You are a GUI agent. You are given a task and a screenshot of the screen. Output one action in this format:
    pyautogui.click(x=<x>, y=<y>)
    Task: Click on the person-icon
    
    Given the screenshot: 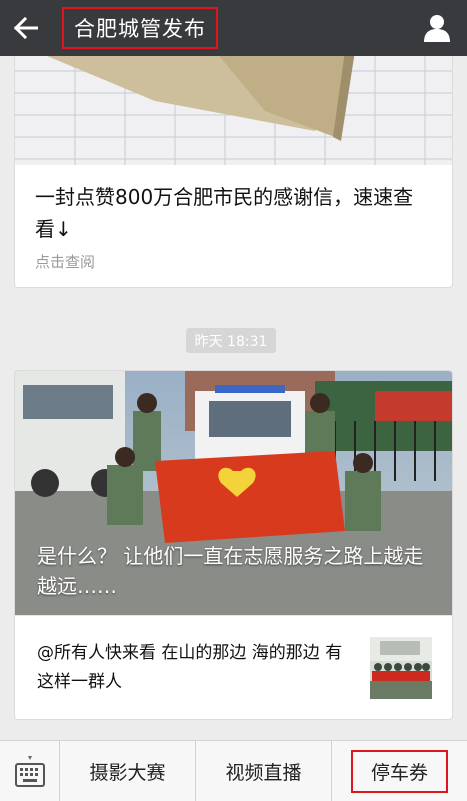 What is the action you would take?
    pyautogui.click(x=437, y=28)
    